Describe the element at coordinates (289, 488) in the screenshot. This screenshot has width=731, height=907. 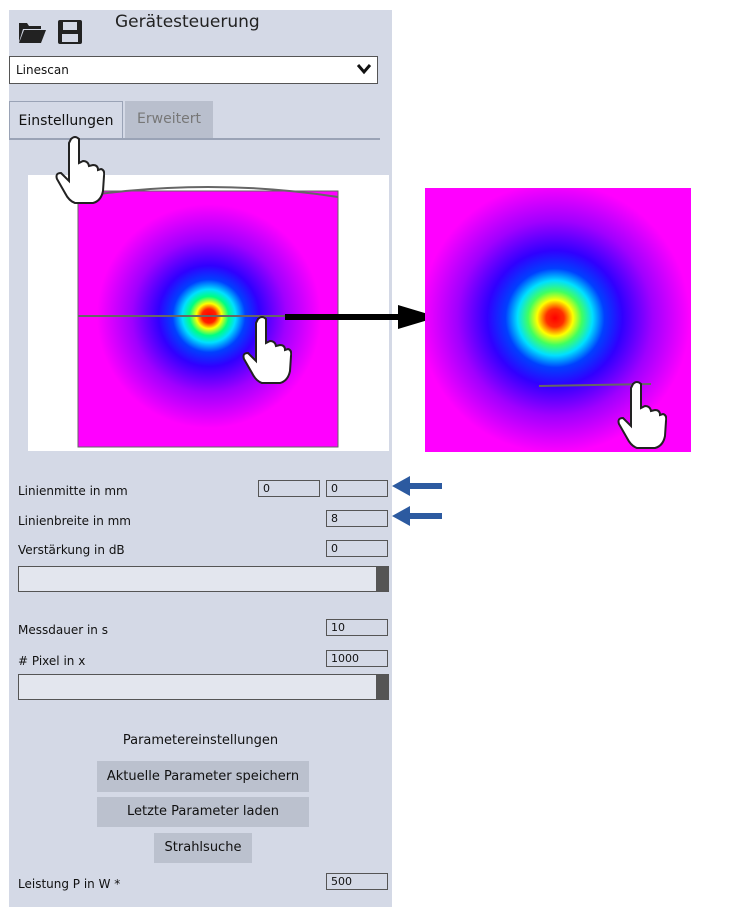
I see `linienmitte-x-input: 0` at that location.